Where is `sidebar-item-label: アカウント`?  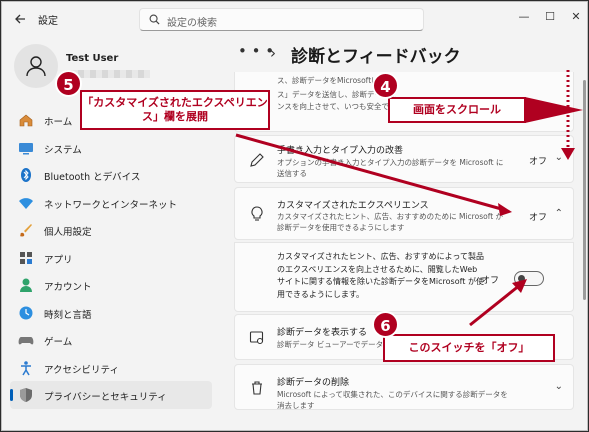 sidebar-item-label: アカウント is located at coordinates (68, 287).